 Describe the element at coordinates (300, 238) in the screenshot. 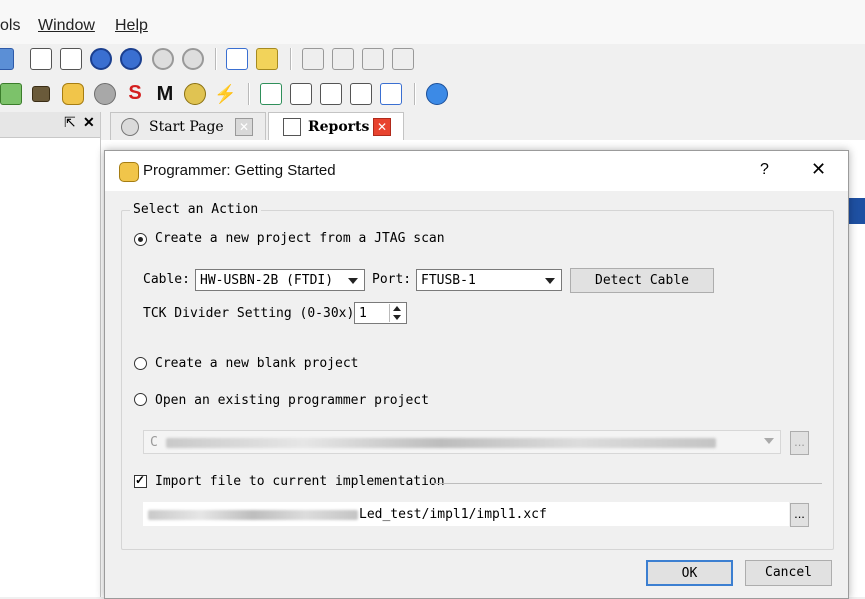

I see `radio-jtag-label: Create a new project from a JTAG scan` at that location.